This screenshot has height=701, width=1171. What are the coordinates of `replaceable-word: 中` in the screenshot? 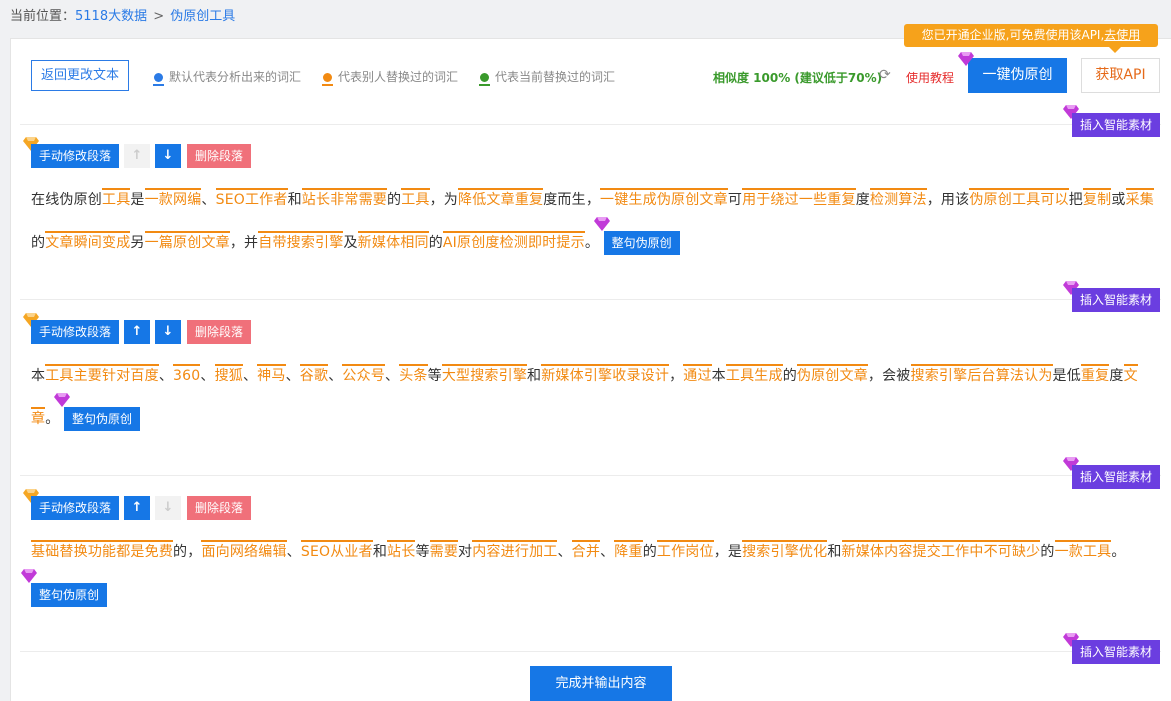 It's located at (976, 550).